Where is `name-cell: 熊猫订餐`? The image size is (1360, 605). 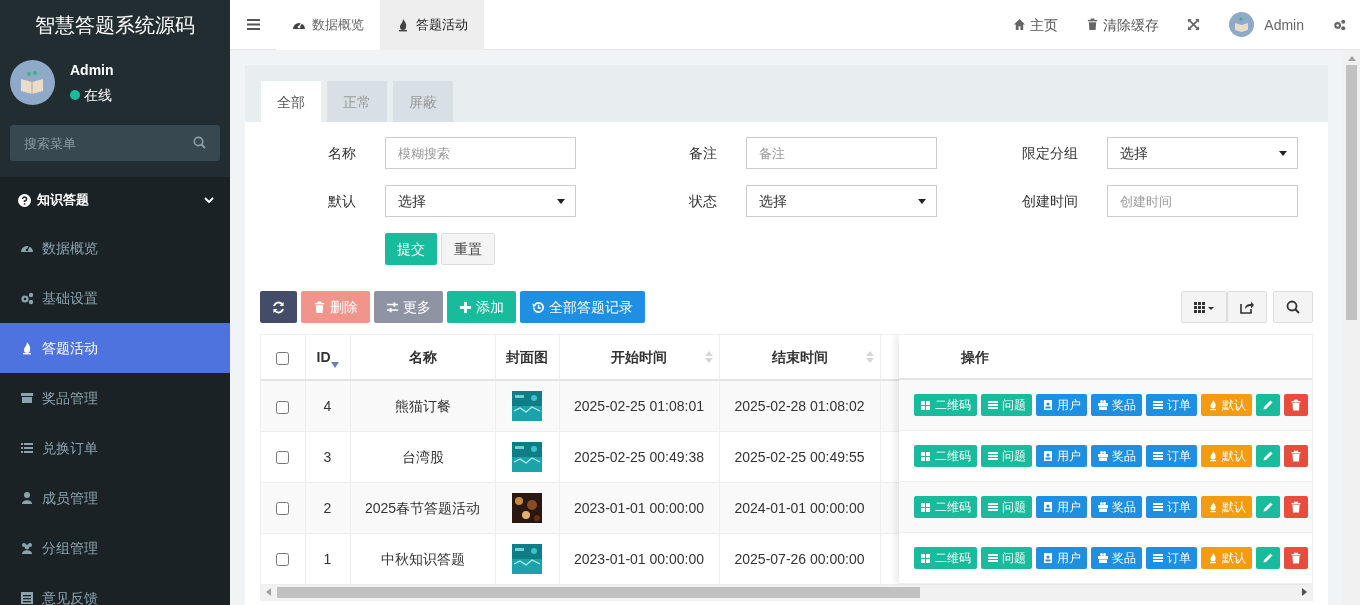
name-cell: 熊猫订餐 is located at coordinates (422, 405).